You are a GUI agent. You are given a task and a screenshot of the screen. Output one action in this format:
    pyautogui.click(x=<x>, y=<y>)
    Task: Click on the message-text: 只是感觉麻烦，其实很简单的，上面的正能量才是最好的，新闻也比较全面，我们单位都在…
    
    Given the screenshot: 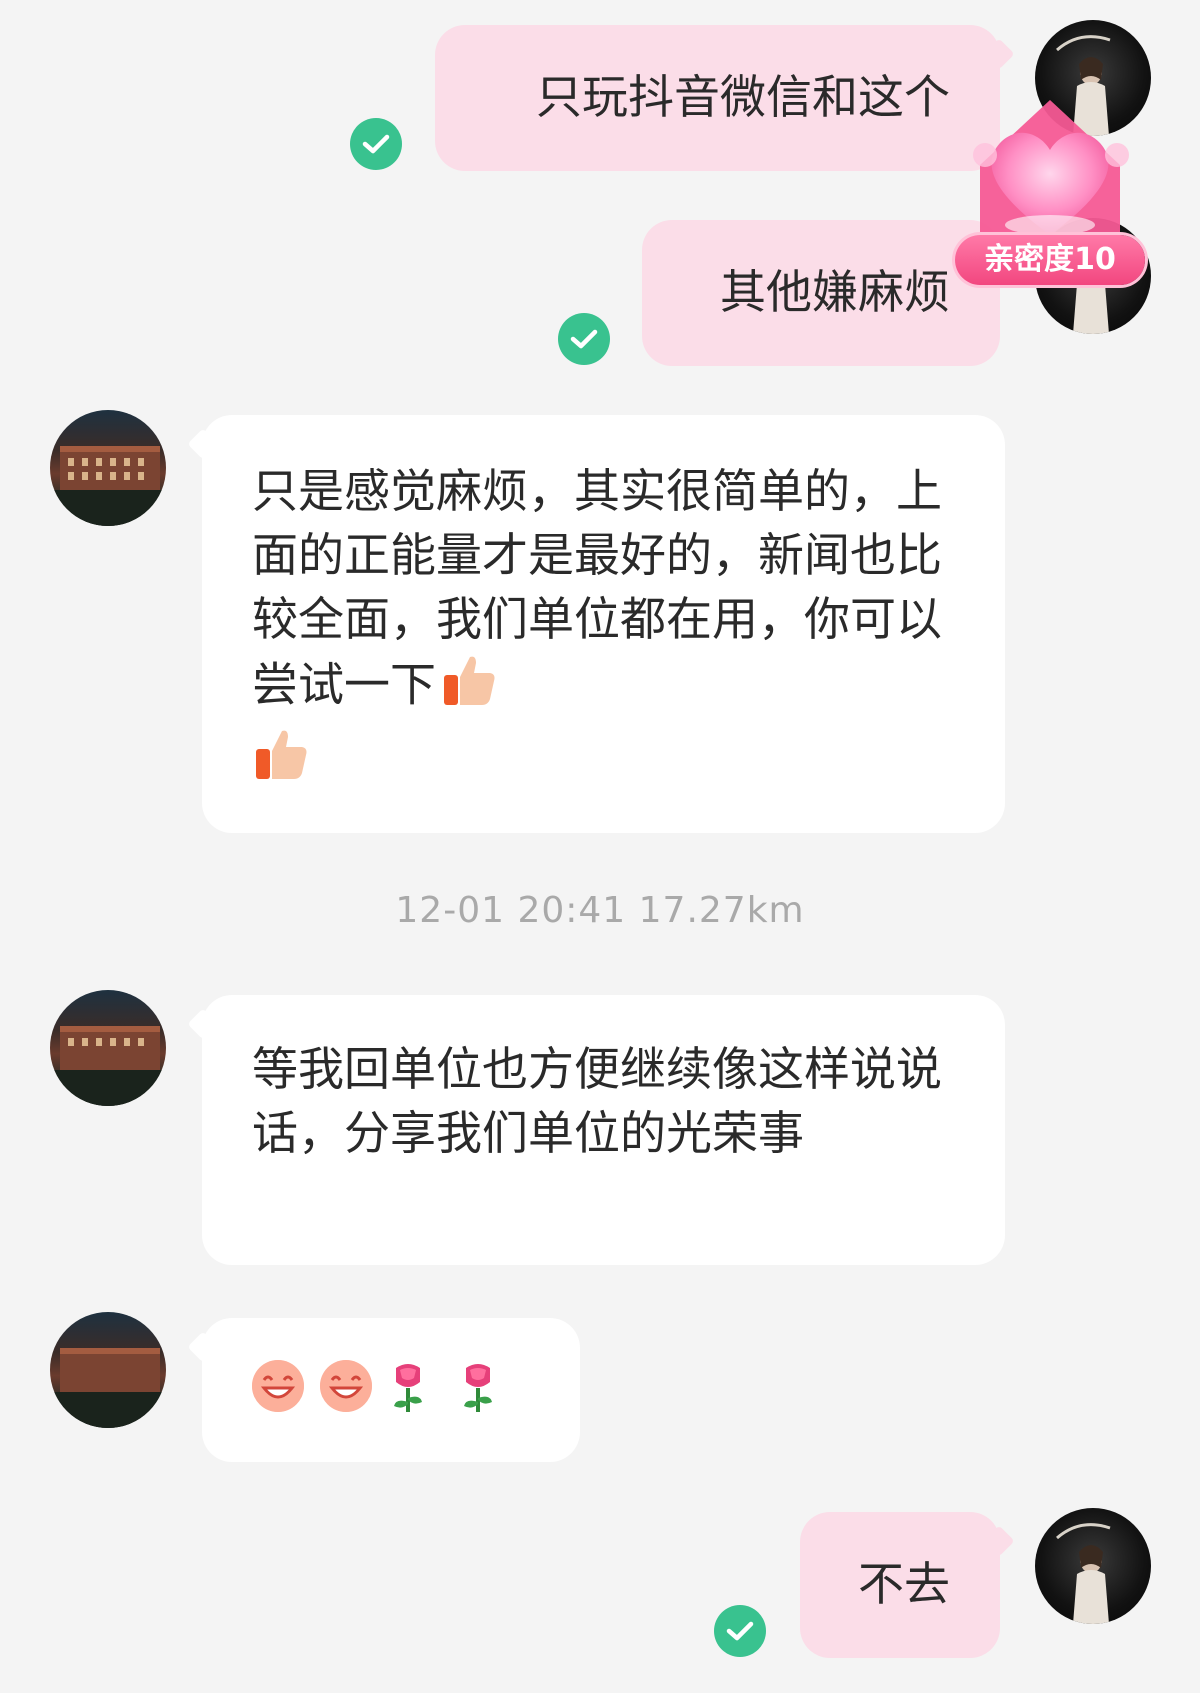 What is the action you would take?
    pyautogui.click(x=597, y=588)
    